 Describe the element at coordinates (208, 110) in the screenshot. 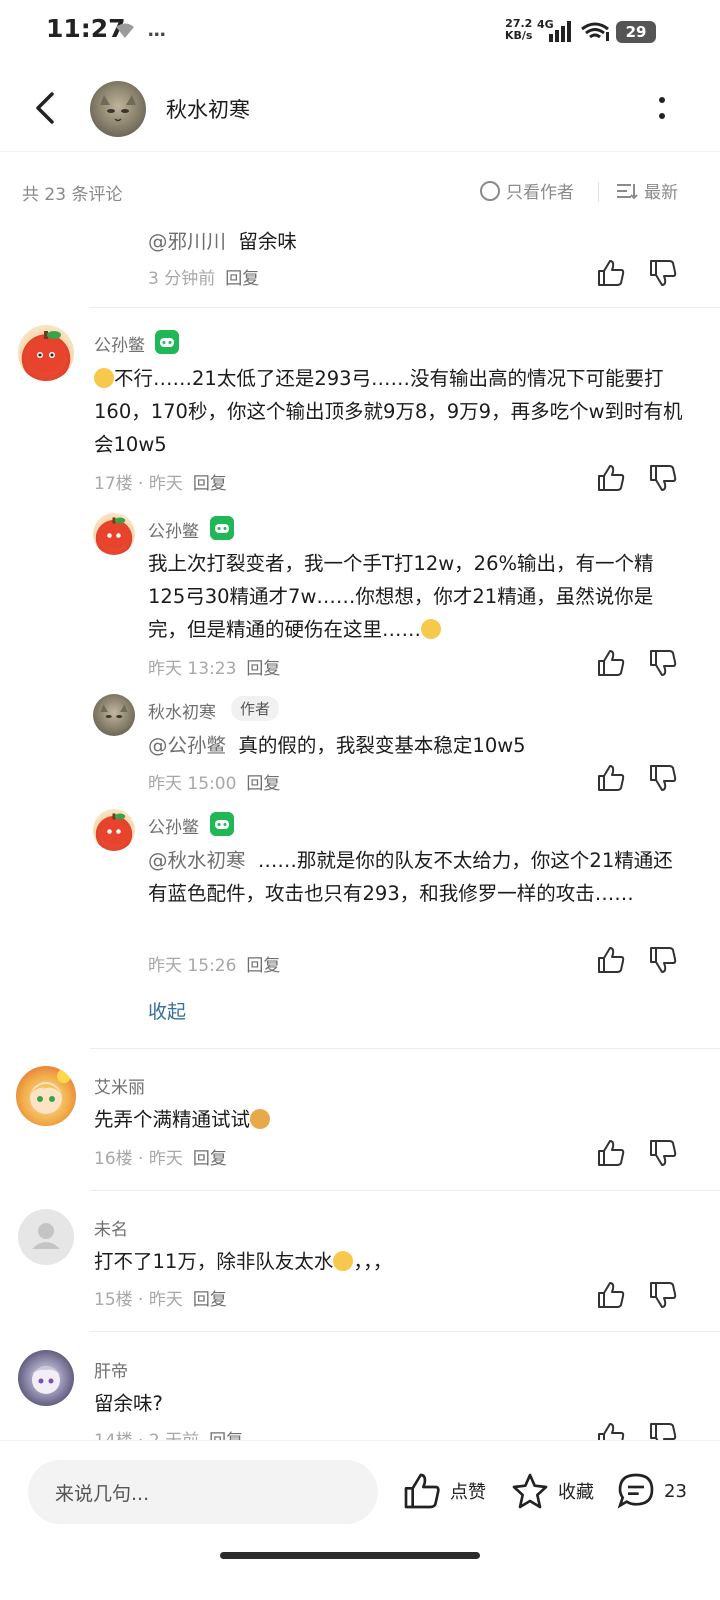

I see `page-title: 秋水初寒` at that location.